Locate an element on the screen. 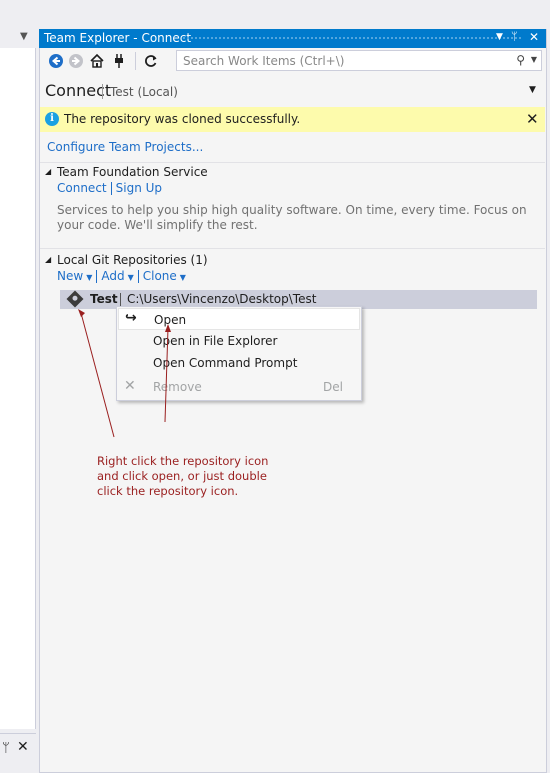 The height and width of the screenshot is (773, 550). new-label: New is located at coordinates (70, 276).